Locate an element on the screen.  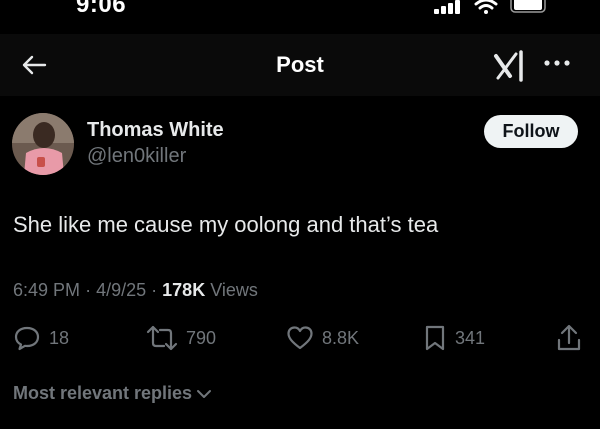
repost-count: 790 is located at coordinates (201, 337).